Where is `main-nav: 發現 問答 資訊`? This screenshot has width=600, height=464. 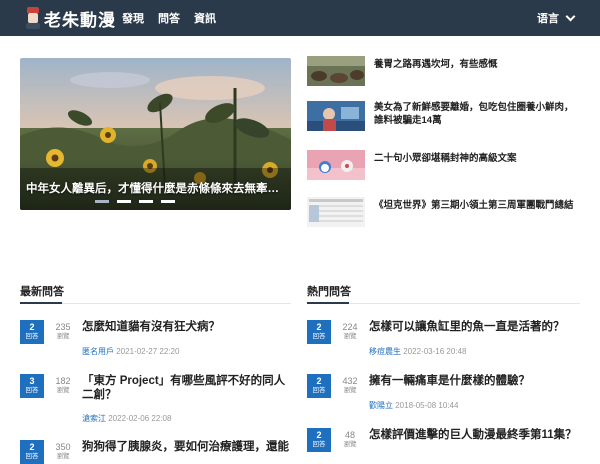
main-nav: 發現 問答 資訊 is located at coordinates (176, 18).